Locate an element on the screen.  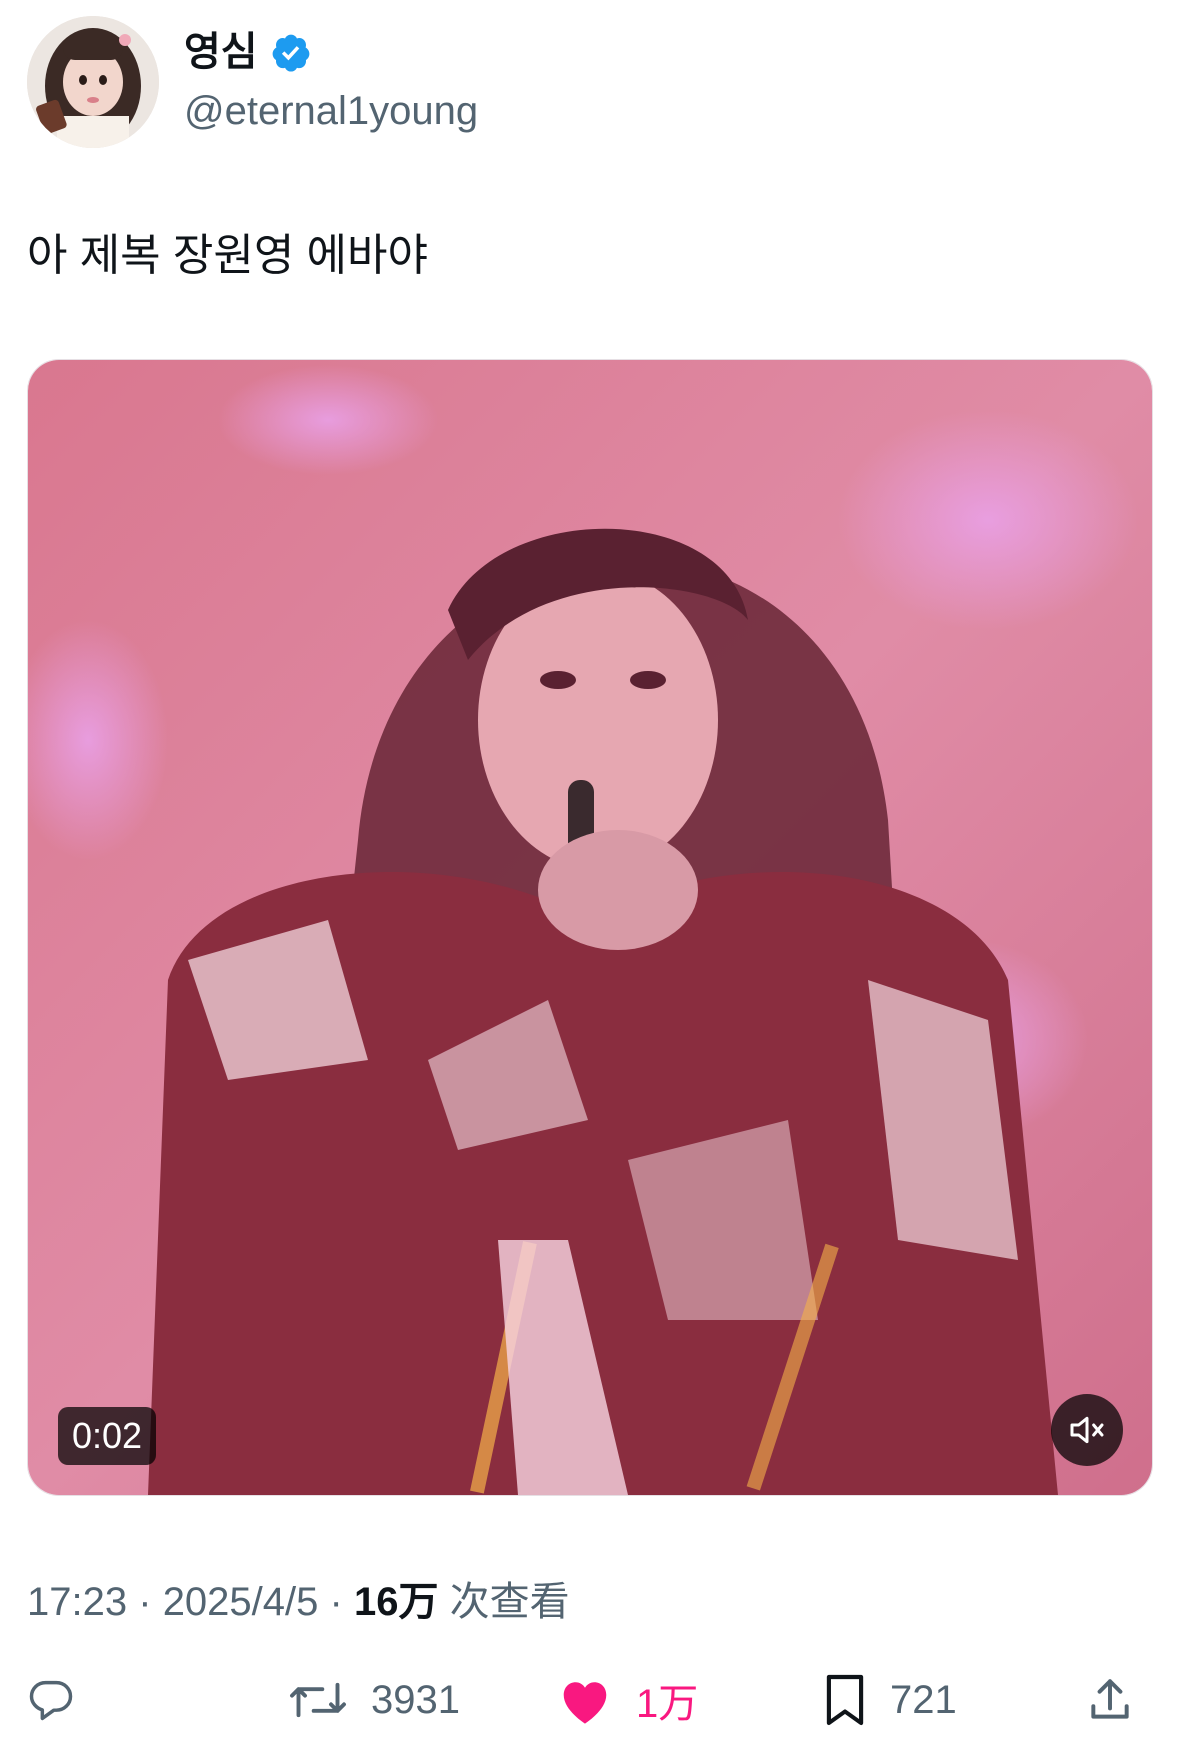
reply-button is located at coordinates (62, 1700).